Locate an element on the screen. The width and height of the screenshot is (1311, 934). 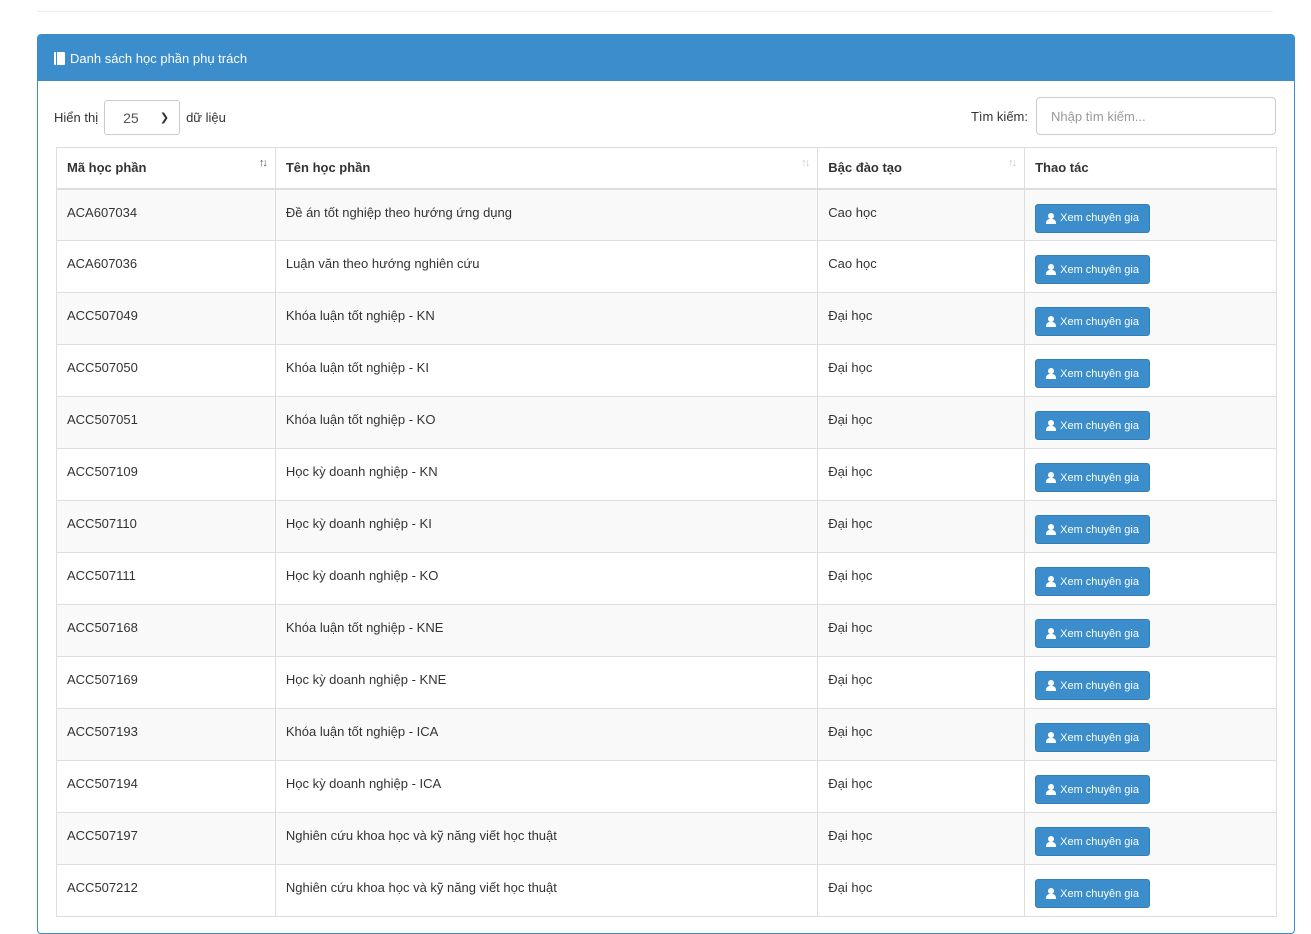
panel-title: Danh sách học phần phụ trách is located at coordinates (159, 58).